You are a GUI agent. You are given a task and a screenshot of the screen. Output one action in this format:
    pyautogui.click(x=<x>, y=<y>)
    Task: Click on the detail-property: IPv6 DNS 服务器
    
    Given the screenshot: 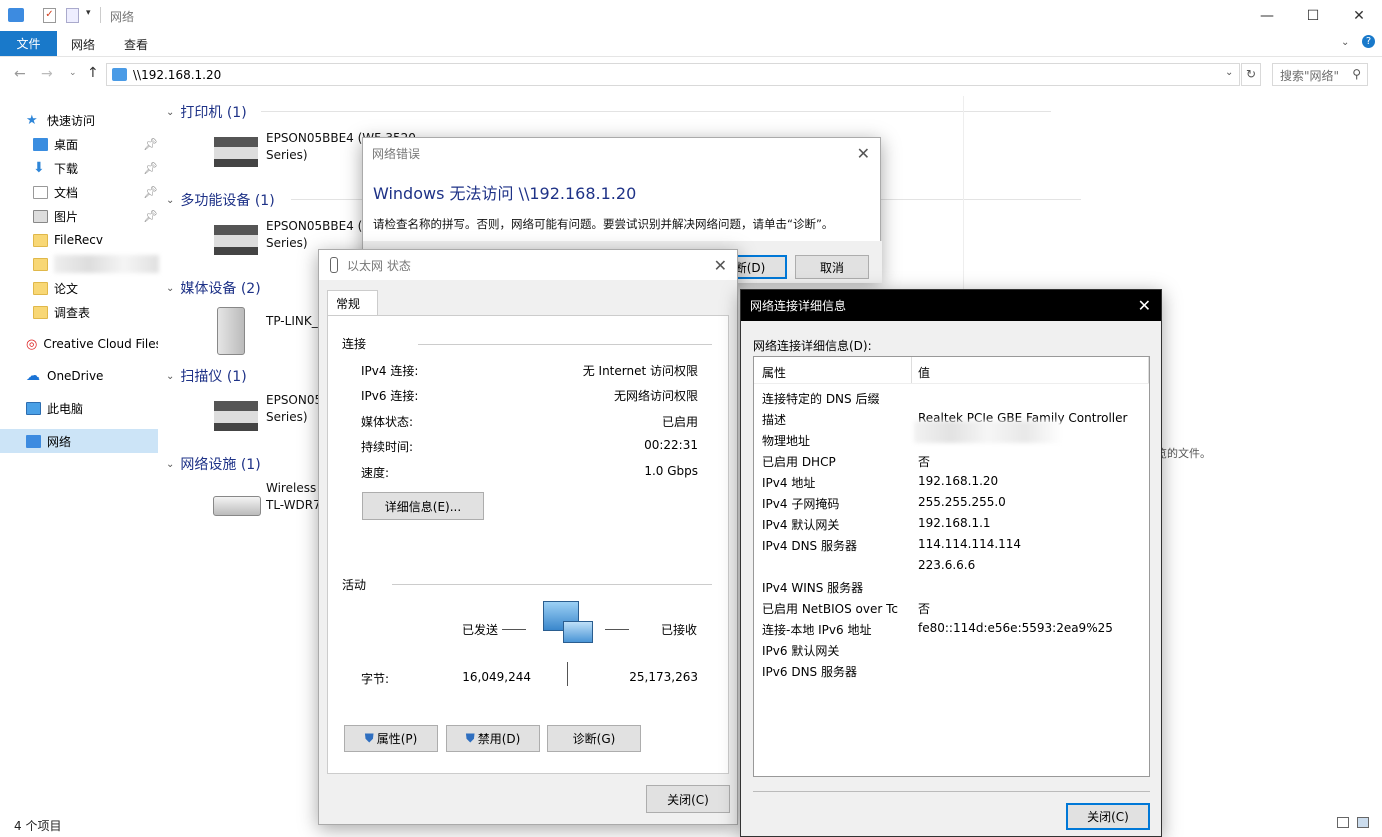 What is the action you would take?
    pyautogui.click(x=809, y=672)
    